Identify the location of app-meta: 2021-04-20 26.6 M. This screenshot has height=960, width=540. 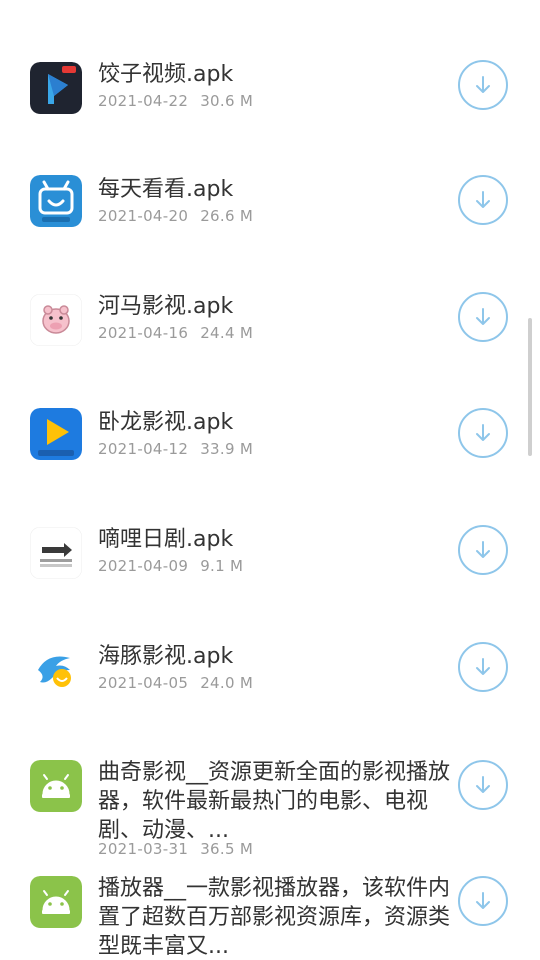
(175, 216).